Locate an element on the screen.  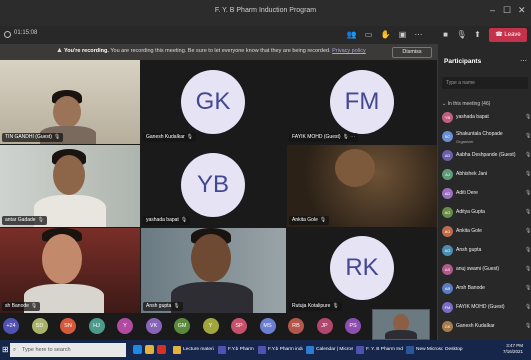
tile-label: Ganesh Kudalkar 🎙 is located at coordinates (169, 137).